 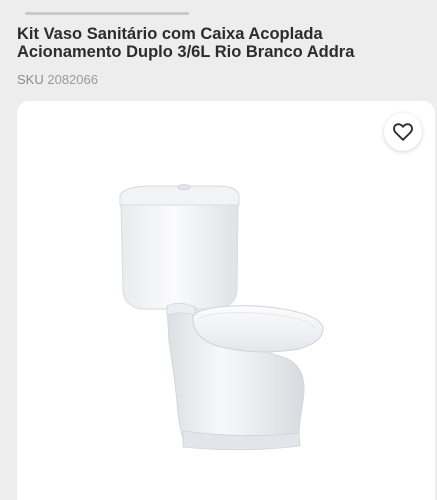 What do you see at coordinates (72, 79) in the screenshot?
I see `sku-value: 2082066` at bounding box center [72, 79].